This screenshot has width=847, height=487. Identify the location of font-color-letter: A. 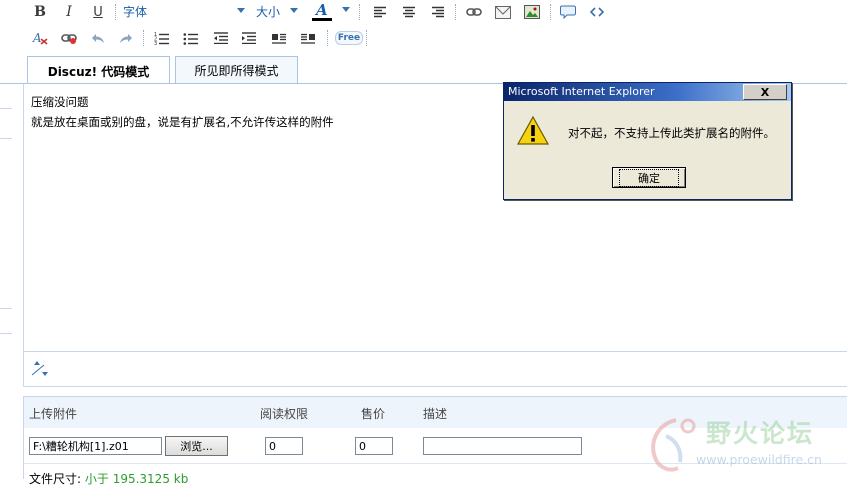
(322, 10).